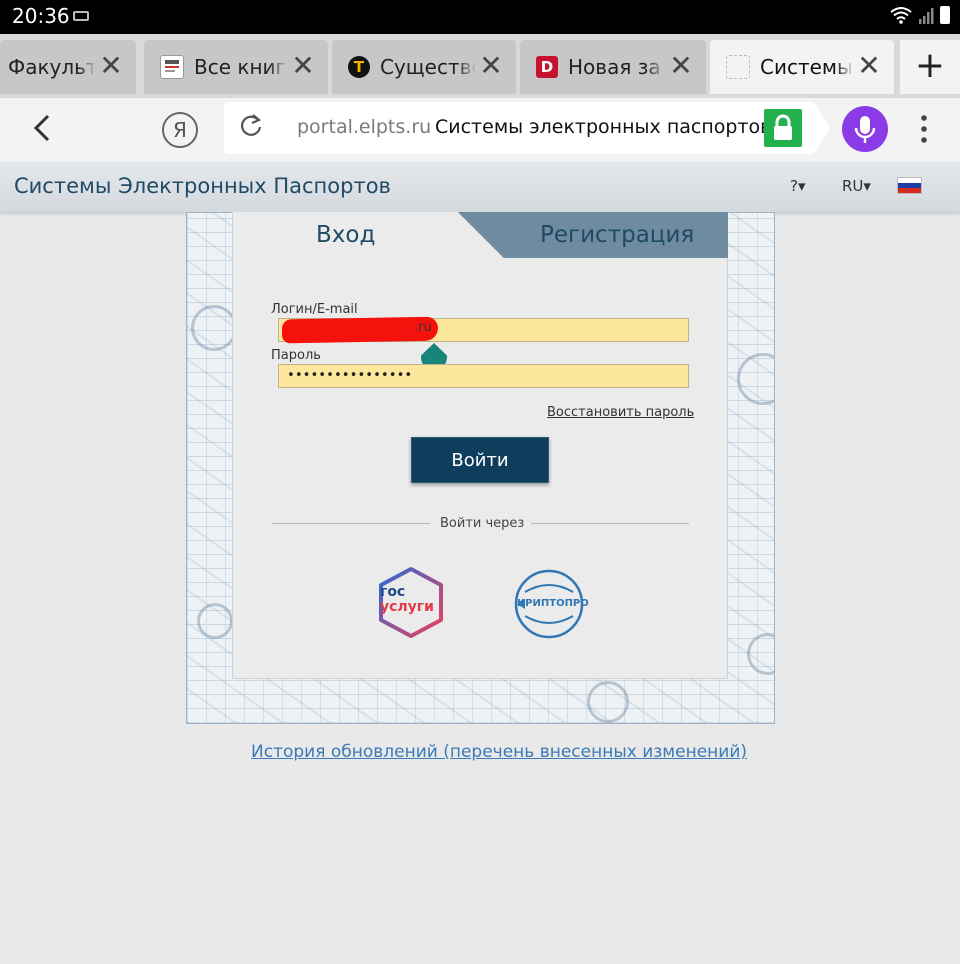 The width and height of the screenshot is (960, 964). Describe the element at coordinates (926, 16) in the screenshot. I see `signal-icon` at that location.